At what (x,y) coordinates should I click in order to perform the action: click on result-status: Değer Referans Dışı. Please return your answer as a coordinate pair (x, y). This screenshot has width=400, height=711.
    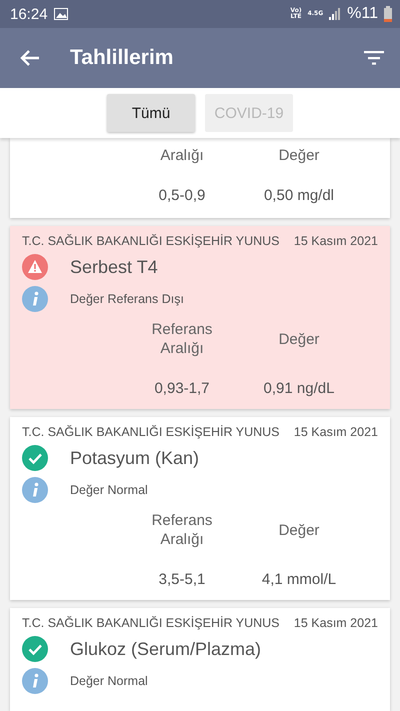
    Looking at the image, I should click on (127, 299).